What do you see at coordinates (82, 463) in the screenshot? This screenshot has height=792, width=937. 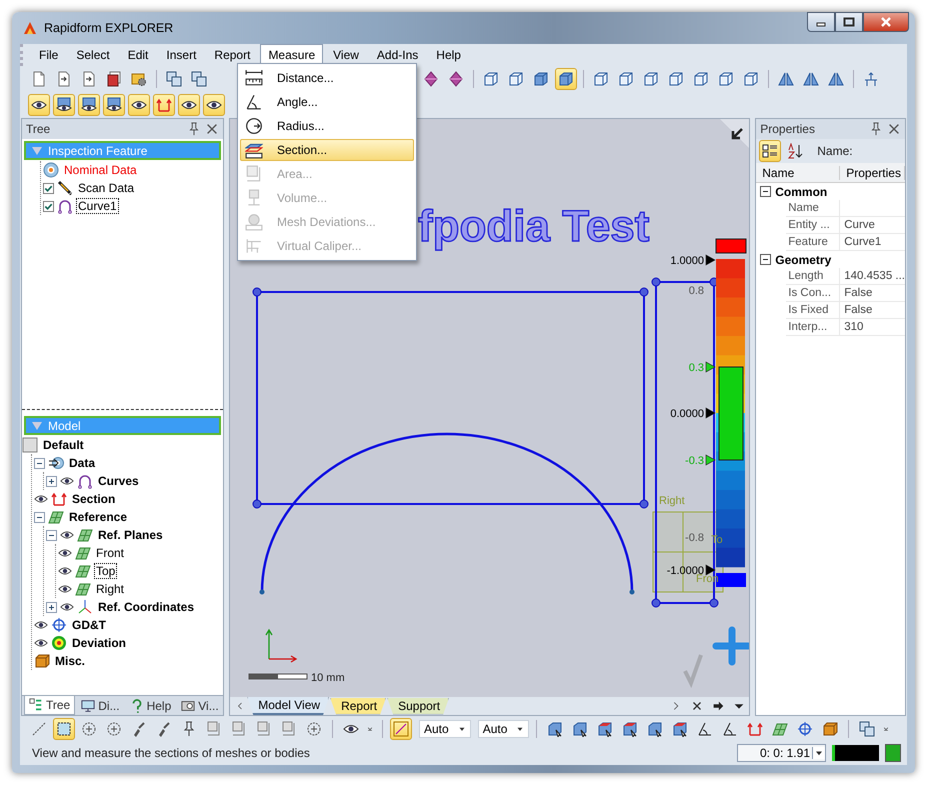 I see `tree-item: Data` at bounding box center [82, 463].